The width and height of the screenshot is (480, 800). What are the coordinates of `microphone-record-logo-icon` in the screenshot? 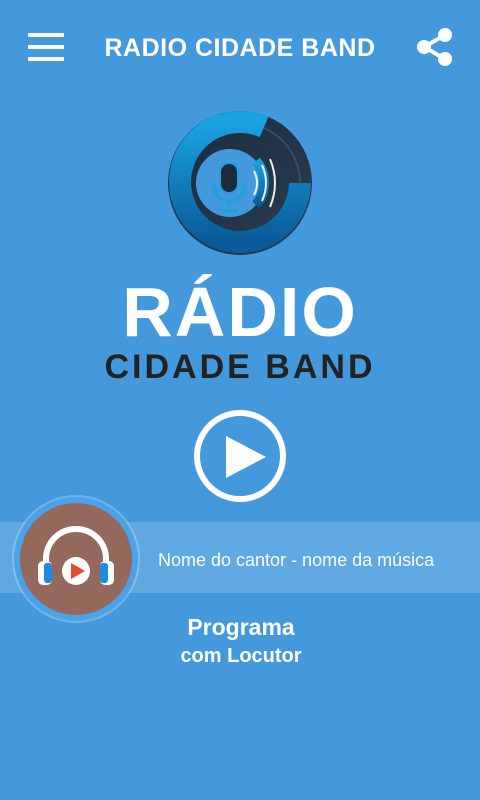 It's located at (240, 183).